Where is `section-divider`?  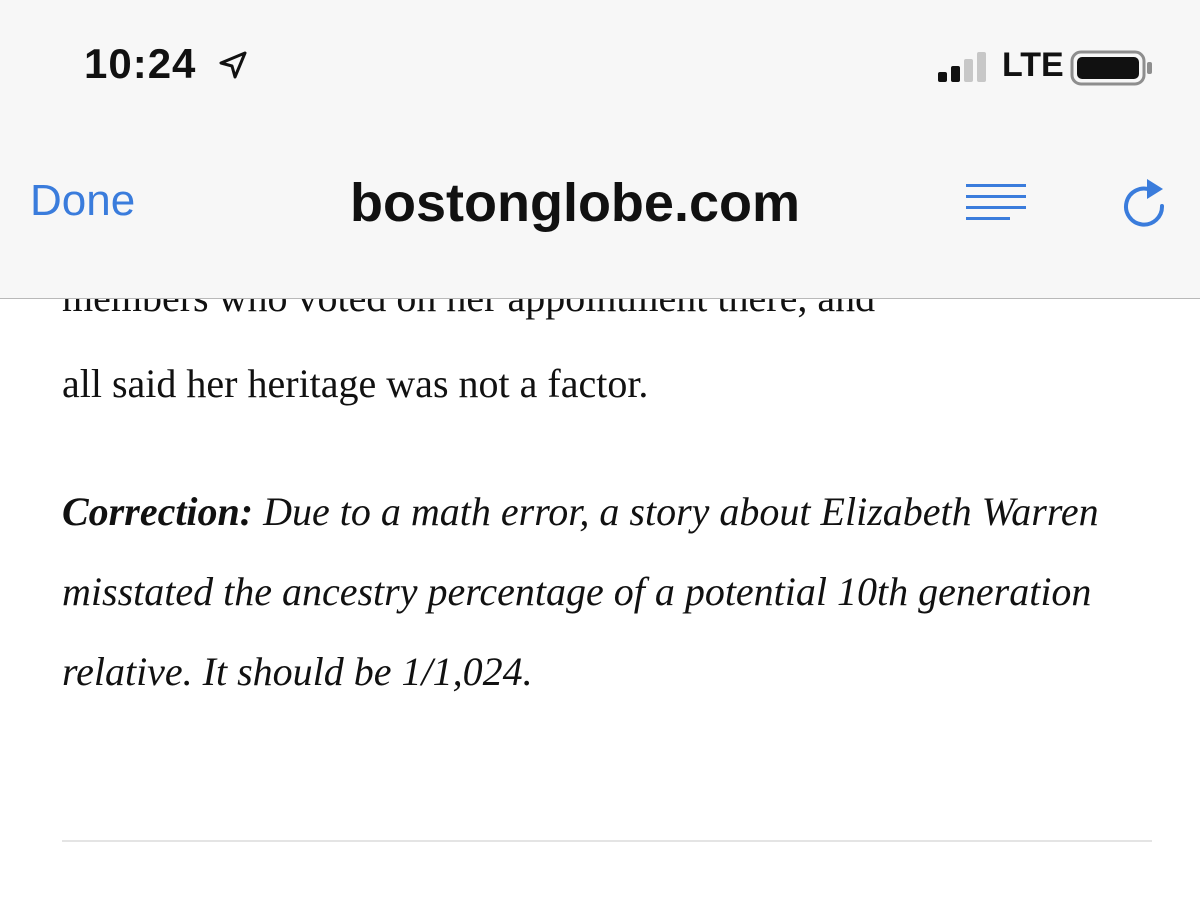 section-divider is located at coordinates (607, 841).